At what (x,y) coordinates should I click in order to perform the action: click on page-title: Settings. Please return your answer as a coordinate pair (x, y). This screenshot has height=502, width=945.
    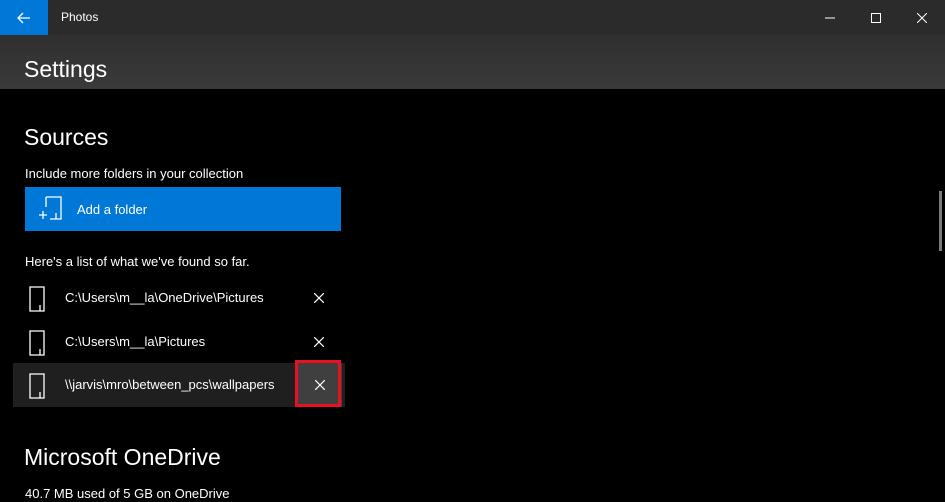
    Looking at the image, I should click on (66, 69).